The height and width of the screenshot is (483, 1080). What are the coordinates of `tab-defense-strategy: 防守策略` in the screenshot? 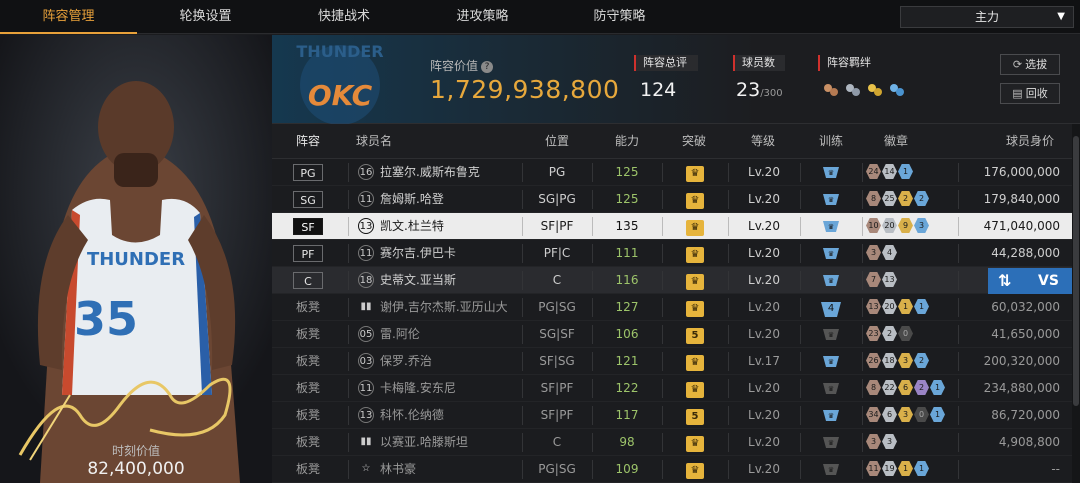 It's located at (619, 17).